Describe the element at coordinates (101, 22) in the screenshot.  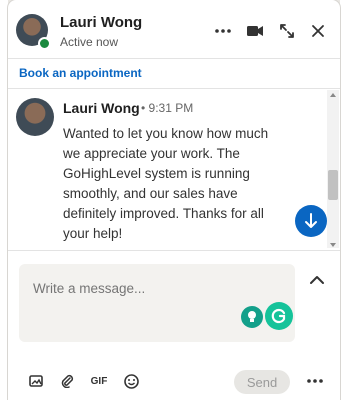
I see `contact-name: Lauri Wong` at that location.